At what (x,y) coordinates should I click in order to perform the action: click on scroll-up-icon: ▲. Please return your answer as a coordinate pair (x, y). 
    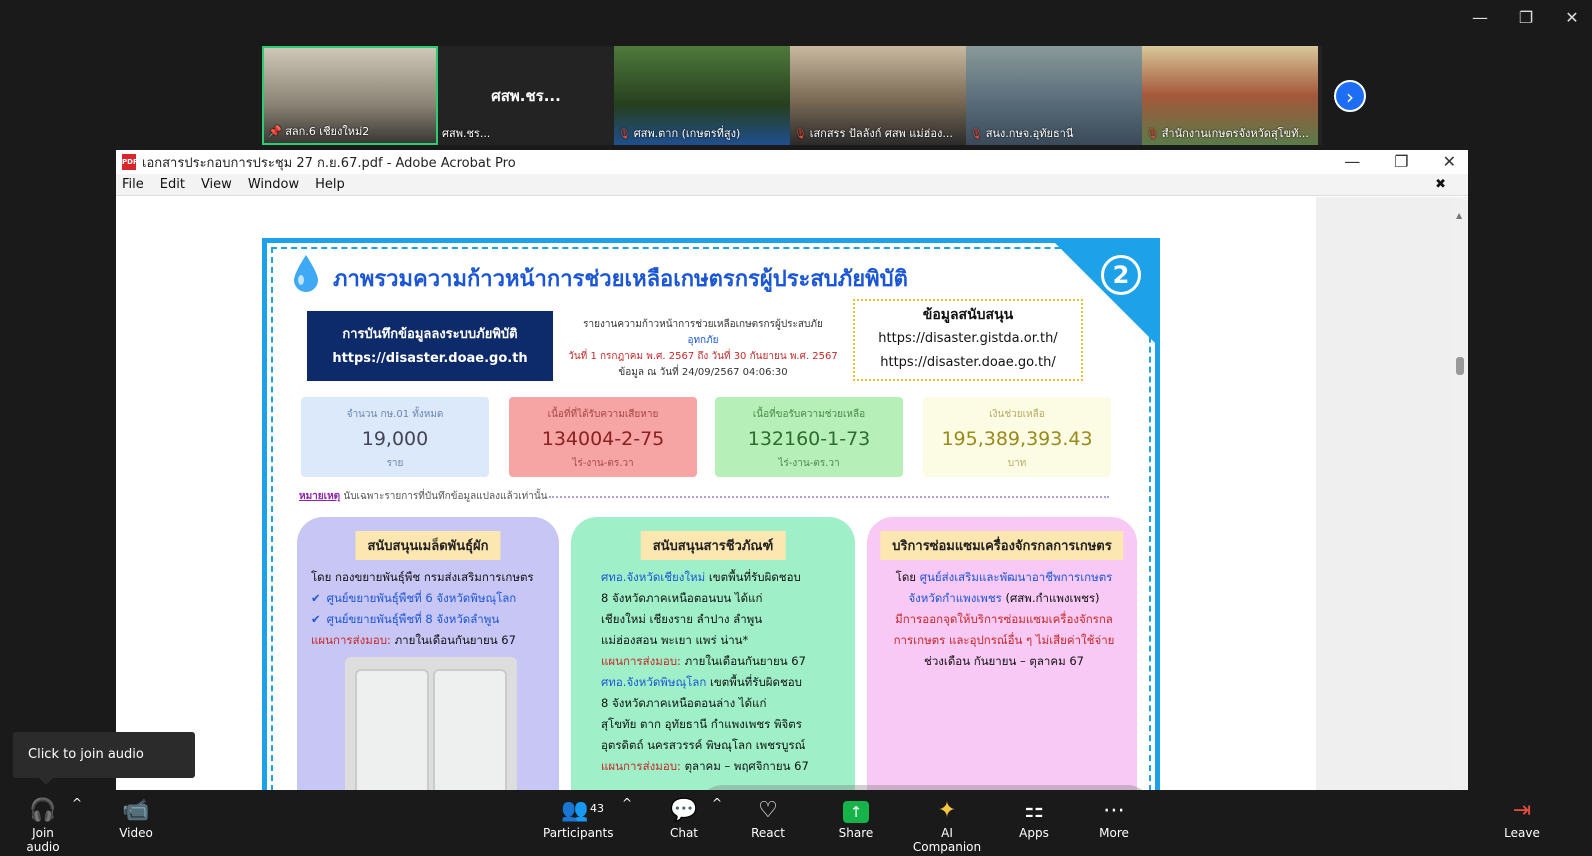
    Looking at the image, I should click on (1459, 215).